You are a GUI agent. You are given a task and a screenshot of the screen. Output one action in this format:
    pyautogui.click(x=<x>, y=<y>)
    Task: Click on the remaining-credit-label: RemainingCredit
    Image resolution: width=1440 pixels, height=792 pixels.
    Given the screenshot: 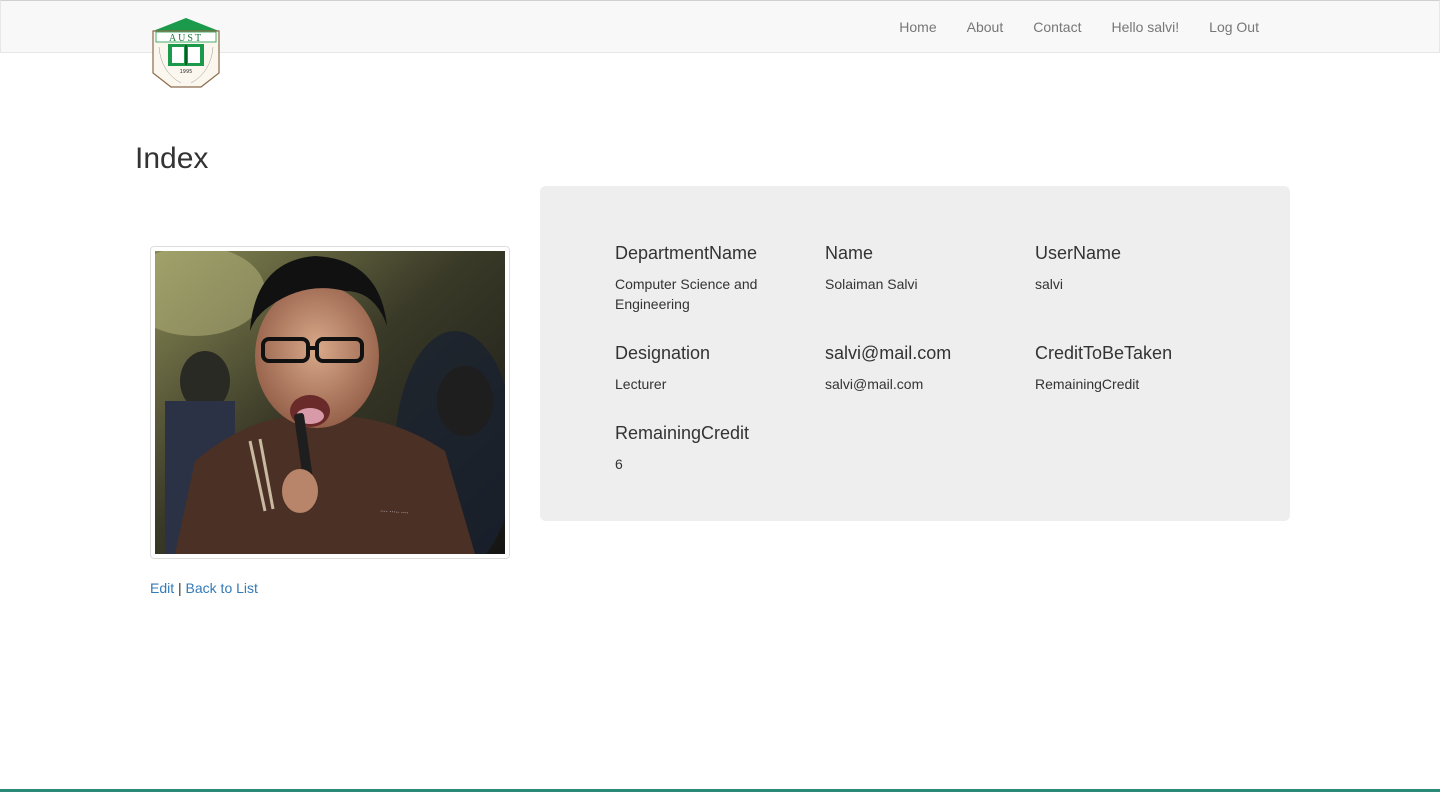 What is the action you would take?
    pyautogui.click(x=682, y=433)
    